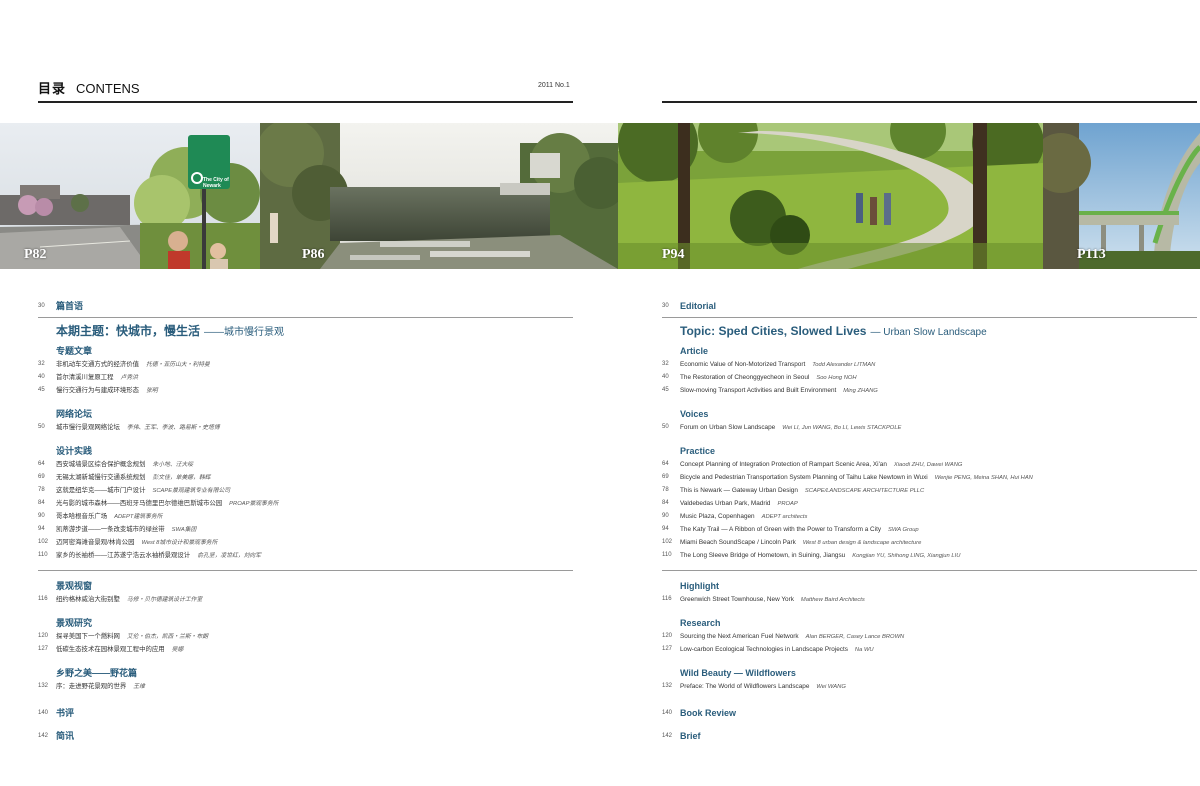  What do you see at coordinates (82, 516) in the screenshot?
I see `entry-title: 哥本哈根音乐广场` at bounding box center [82, 516].